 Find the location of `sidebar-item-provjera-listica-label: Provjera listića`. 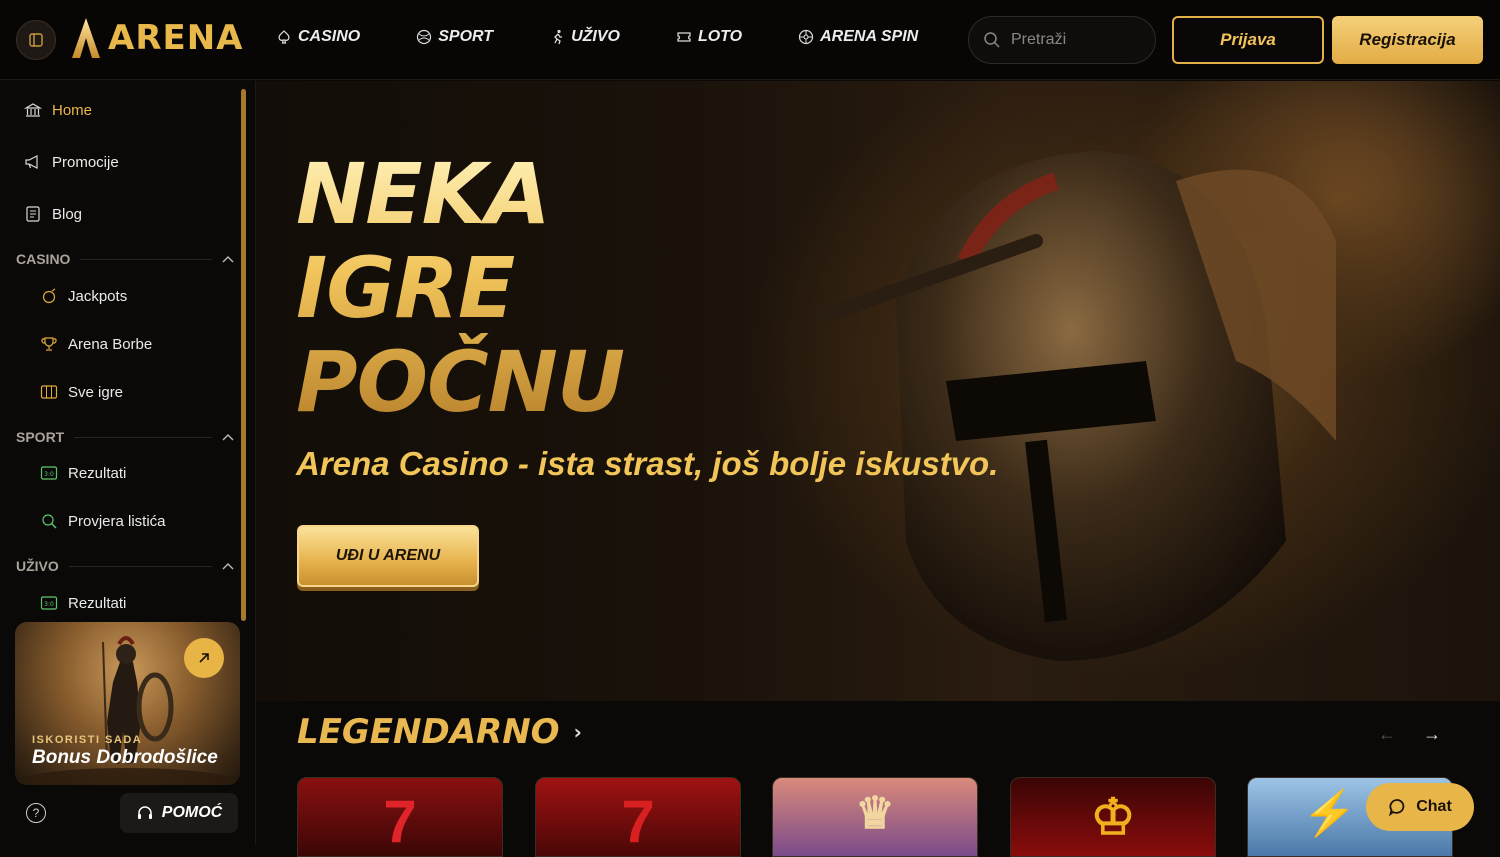

sidebar-item-provjera-listica-label: Provjera listića is located at coordinates (117, 521).